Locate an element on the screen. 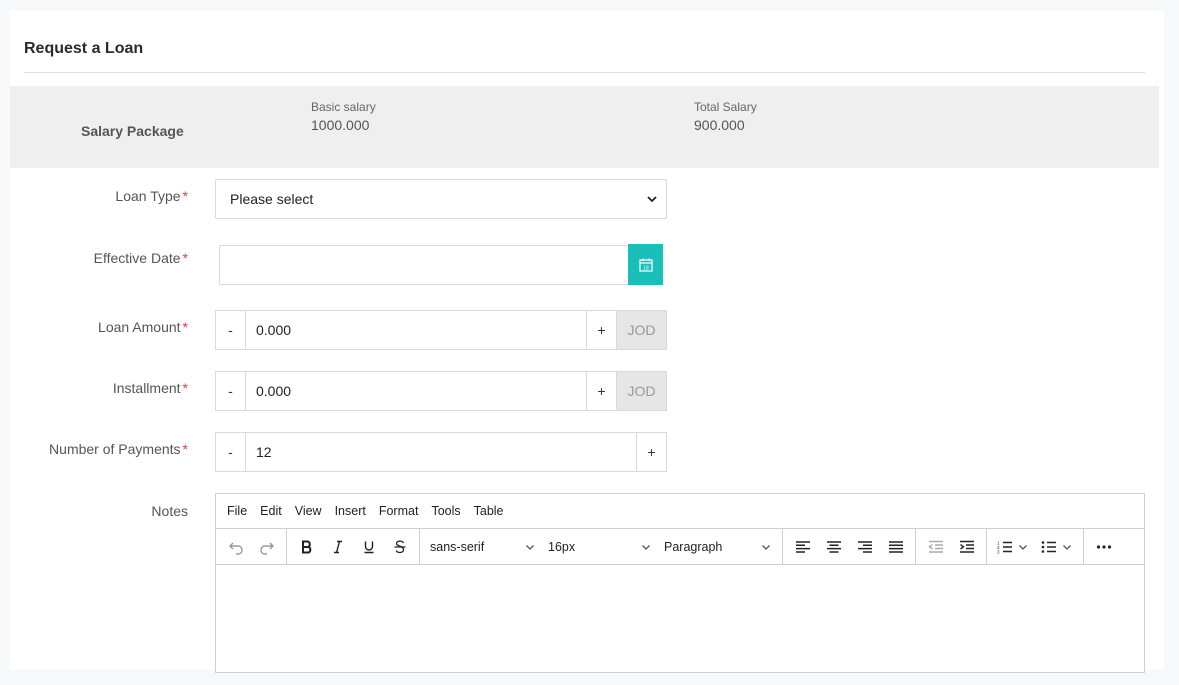 Image resolution: width=1179 pixels, height=685 pixels. more-options-button is located at coordinates (1103, 547).